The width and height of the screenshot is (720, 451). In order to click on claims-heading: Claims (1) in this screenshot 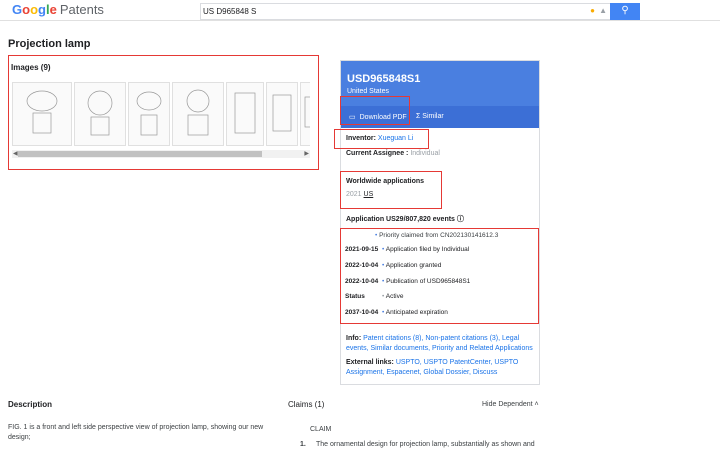, I will do `click(306, 404)`.